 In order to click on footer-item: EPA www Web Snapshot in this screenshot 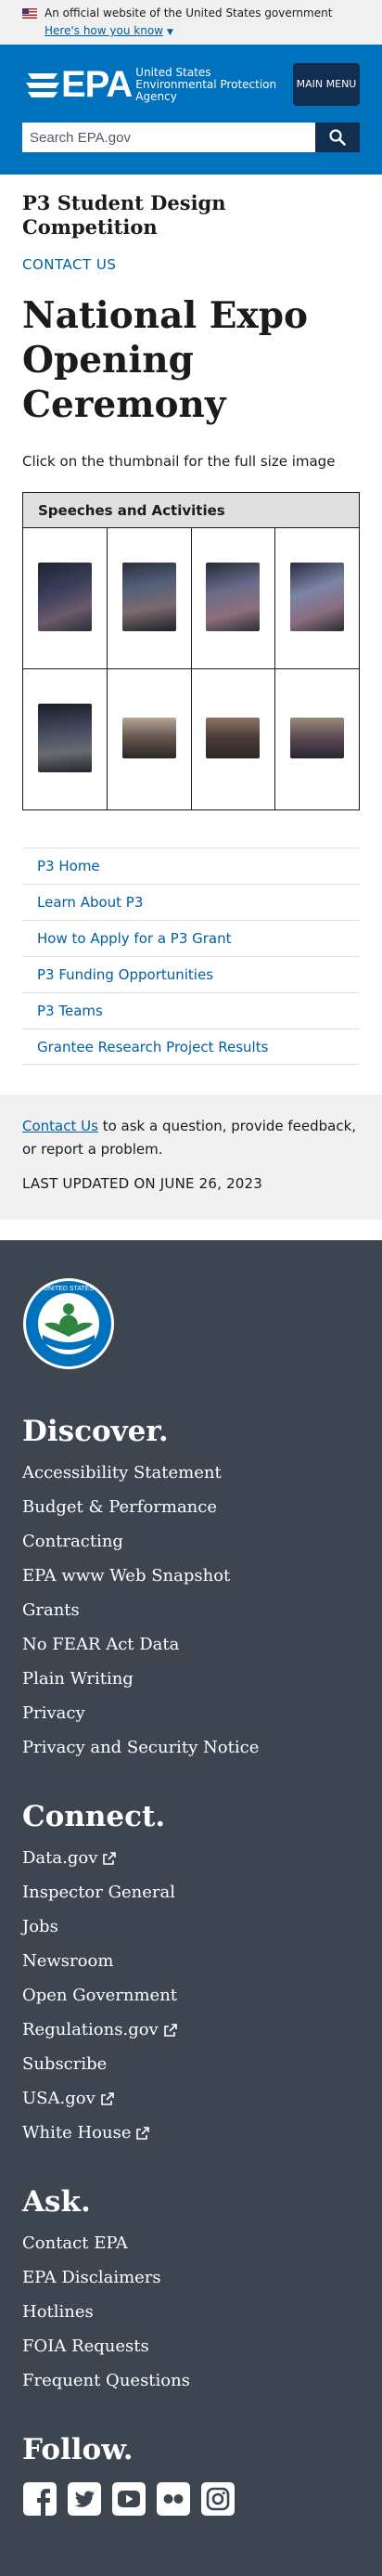, I will do `click(191, 1576)`.